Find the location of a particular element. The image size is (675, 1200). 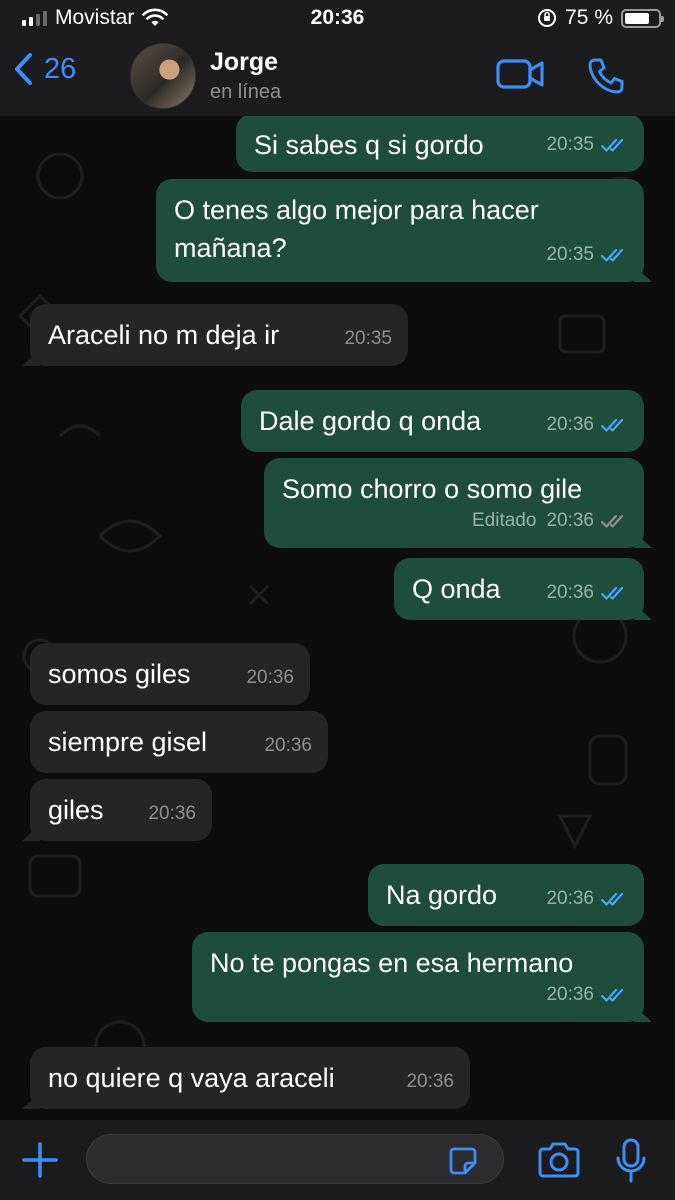

contact-name: Jorge is located at coordinates (244, 62).